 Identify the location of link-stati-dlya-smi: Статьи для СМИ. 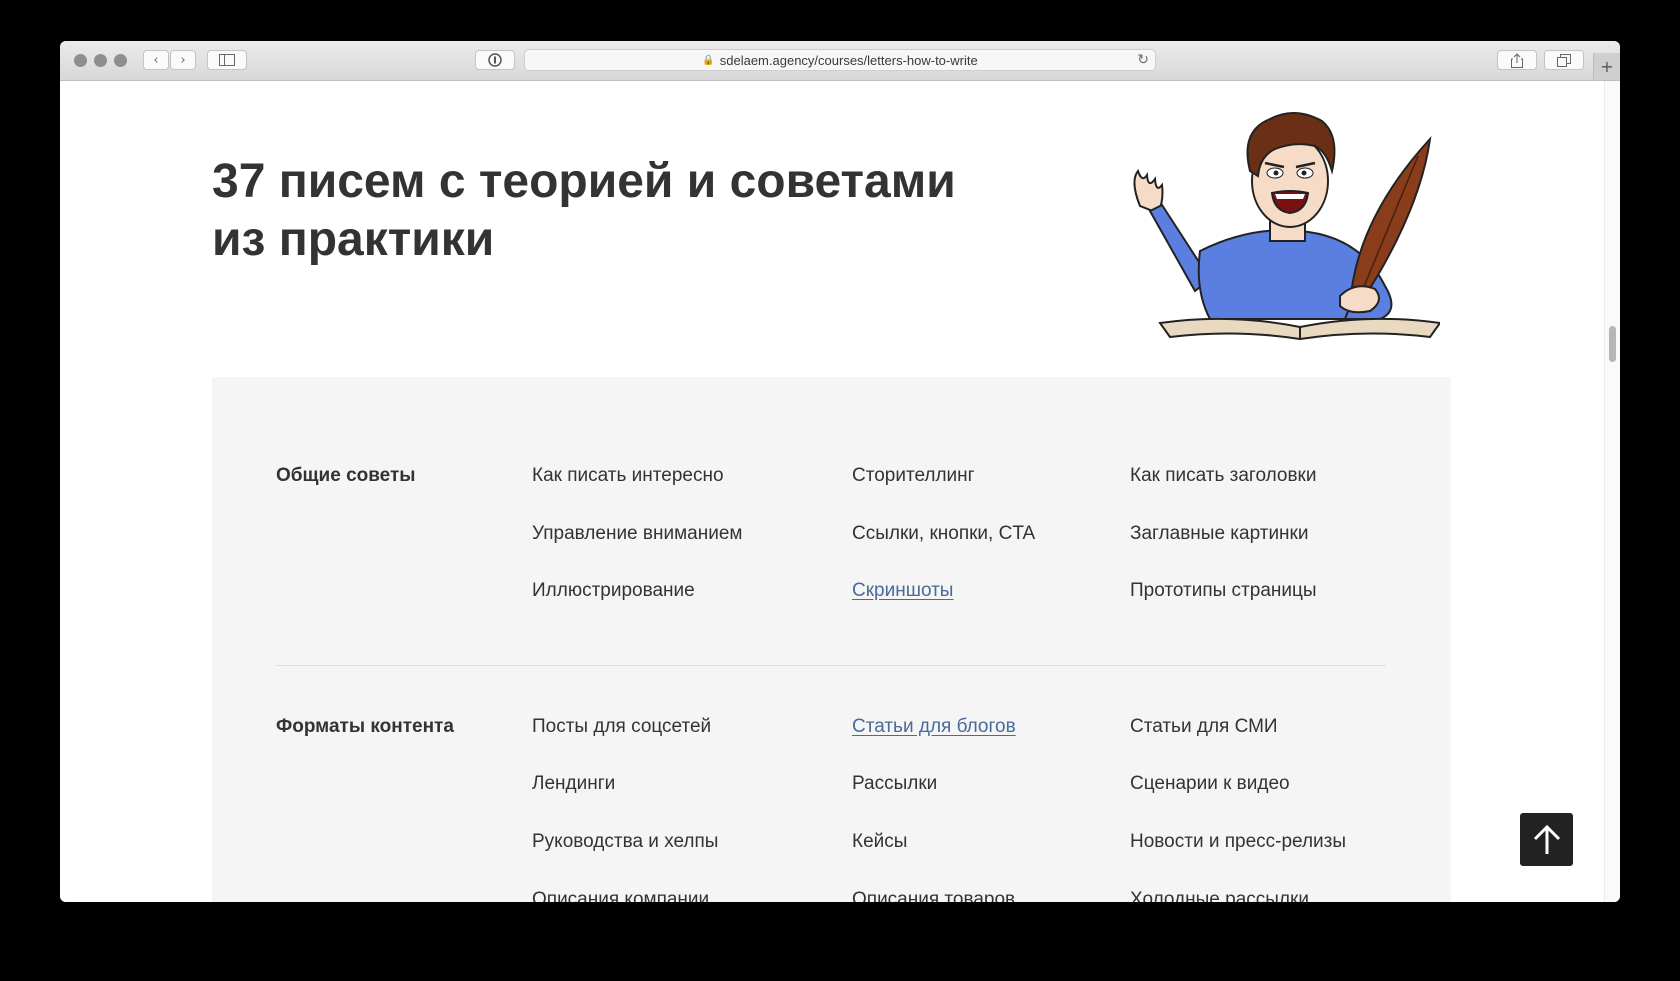
(1204, 727).